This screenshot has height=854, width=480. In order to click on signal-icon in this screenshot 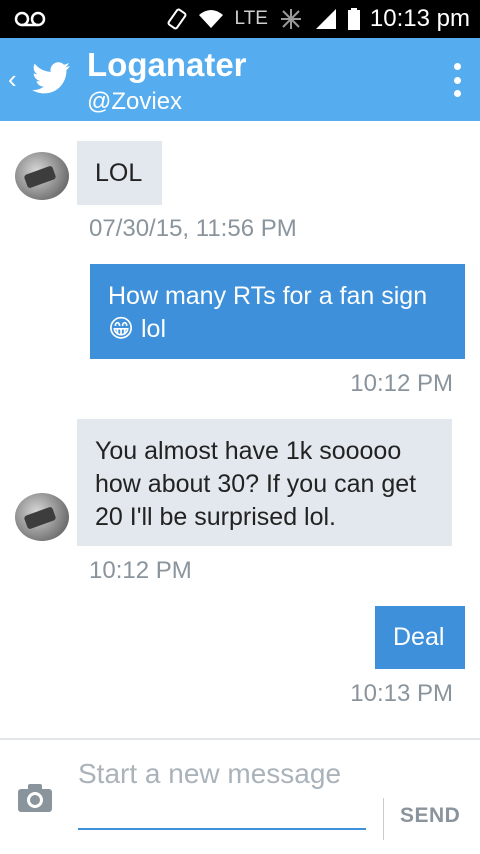, I will do `click(325, 19)`.